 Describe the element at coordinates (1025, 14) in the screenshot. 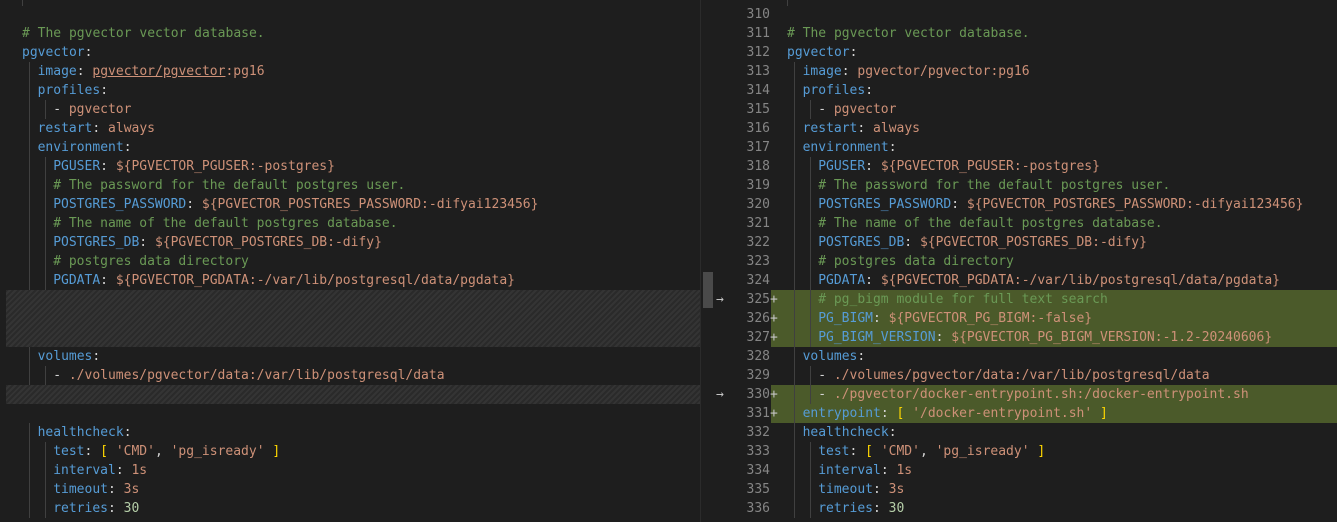

I see `code-line: 310` at that location.